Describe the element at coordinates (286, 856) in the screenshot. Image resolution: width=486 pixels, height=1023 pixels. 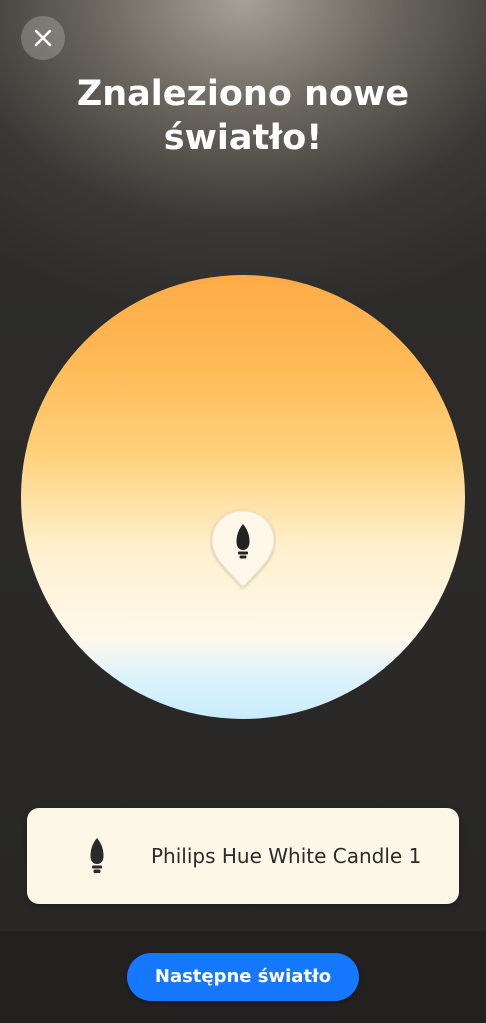
I see `light-name: Philips Hue White Candle 1` at that location.